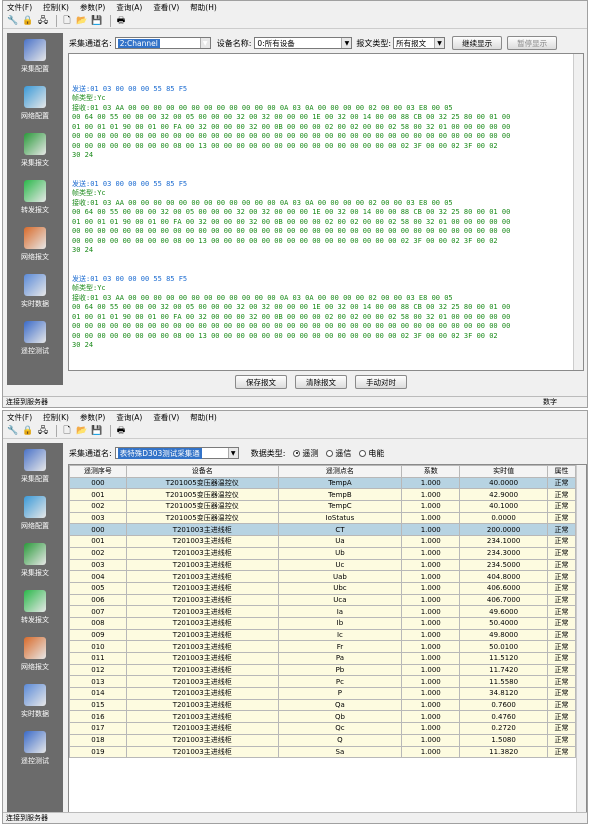  I want to click on column-header: 实时值, so click(504, 471).